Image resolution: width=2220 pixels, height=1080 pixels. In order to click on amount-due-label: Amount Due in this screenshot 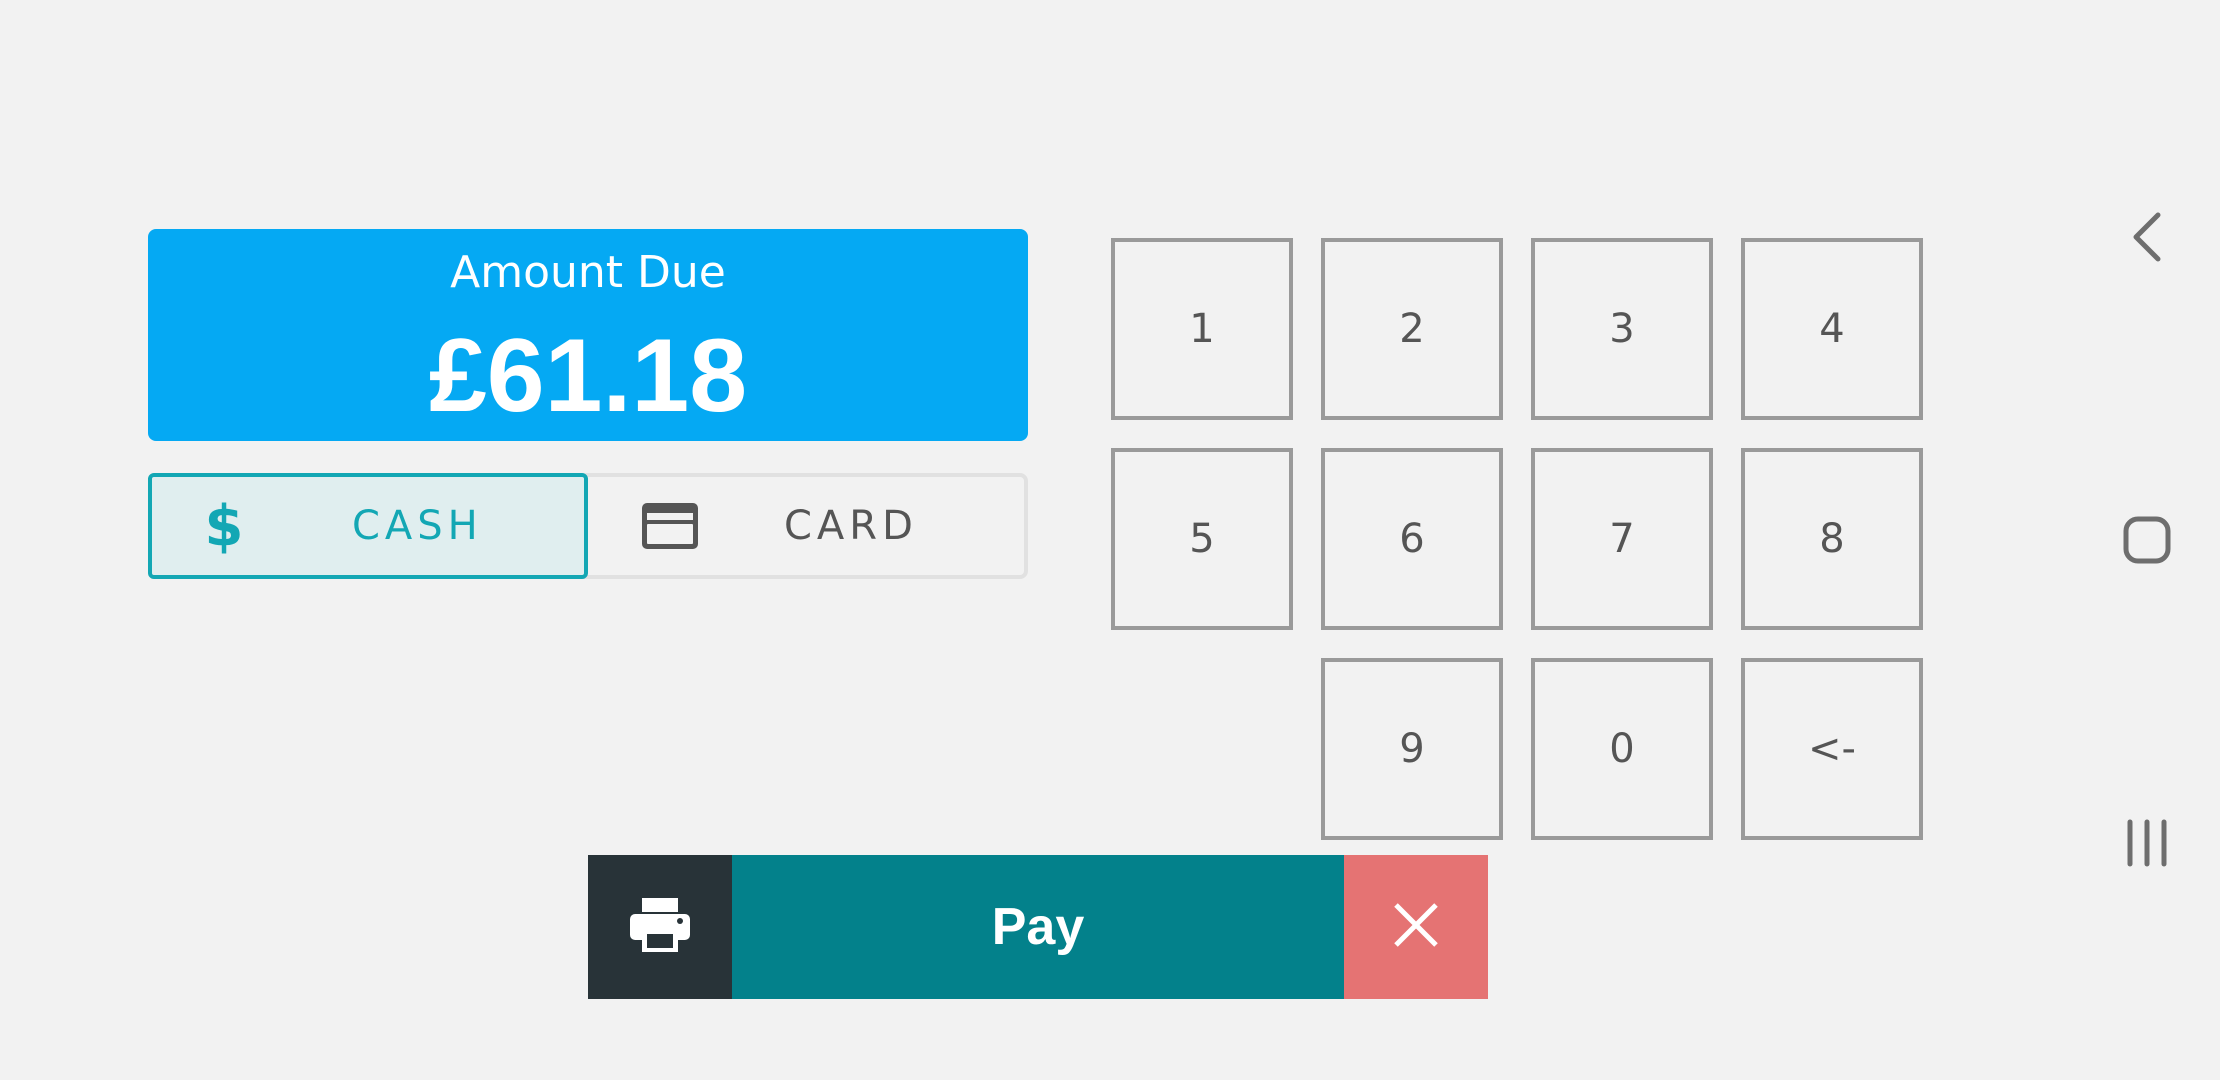, I will do `click(588, 272)`.